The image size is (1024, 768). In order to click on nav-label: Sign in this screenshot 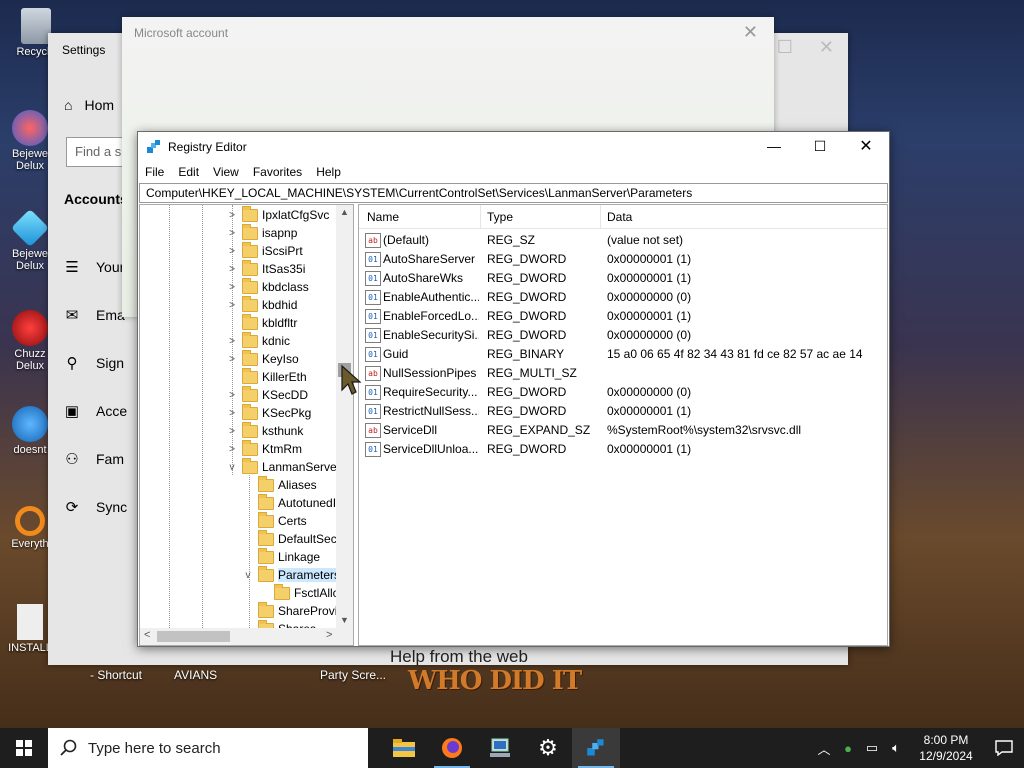, I will do `click(110, 363)`.